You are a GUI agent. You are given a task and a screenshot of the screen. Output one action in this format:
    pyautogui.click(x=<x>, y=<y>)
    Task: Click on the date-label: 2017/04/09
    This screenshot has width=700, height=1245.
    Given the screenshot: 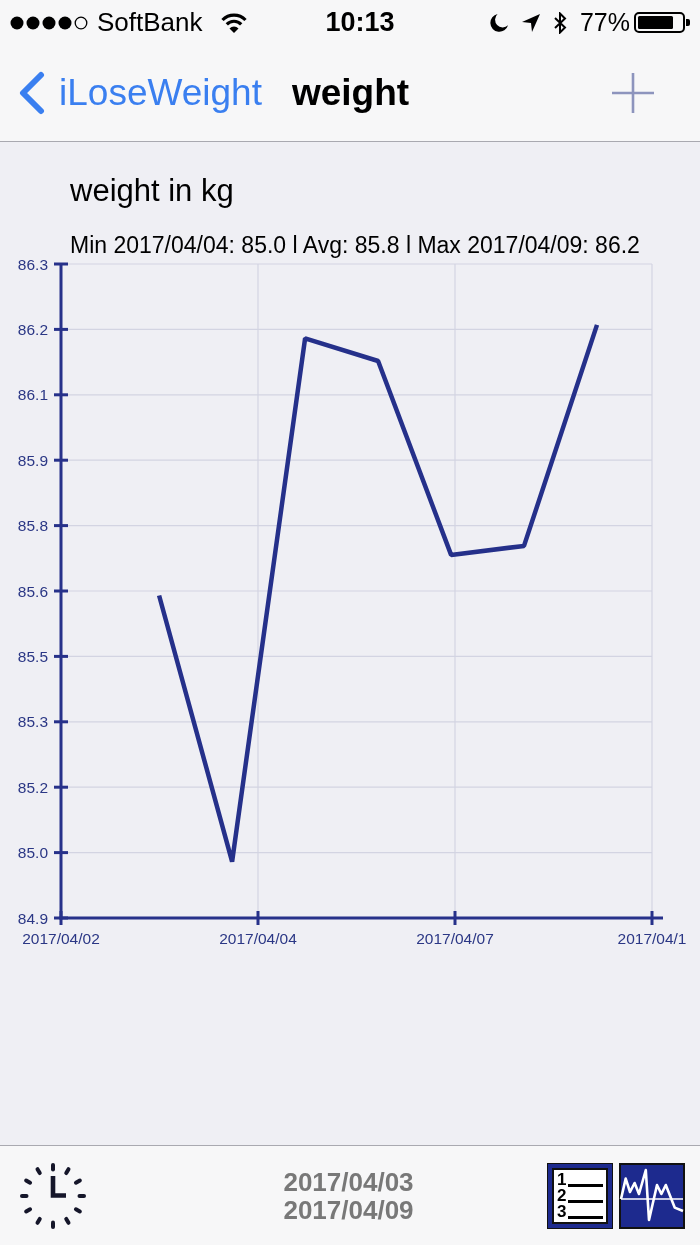 What is the action you would take?
    pyautogui.click(x=348, y=1209)
    